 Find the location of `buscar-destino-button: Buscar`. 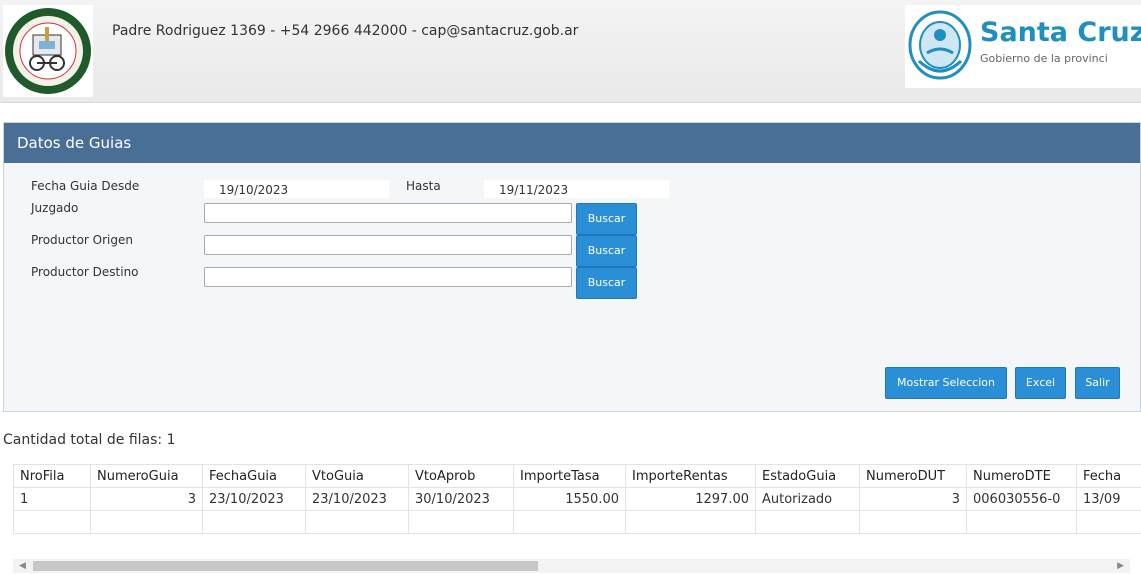

buscar-destino-button: Buscar is located at coordinates (606, 283).